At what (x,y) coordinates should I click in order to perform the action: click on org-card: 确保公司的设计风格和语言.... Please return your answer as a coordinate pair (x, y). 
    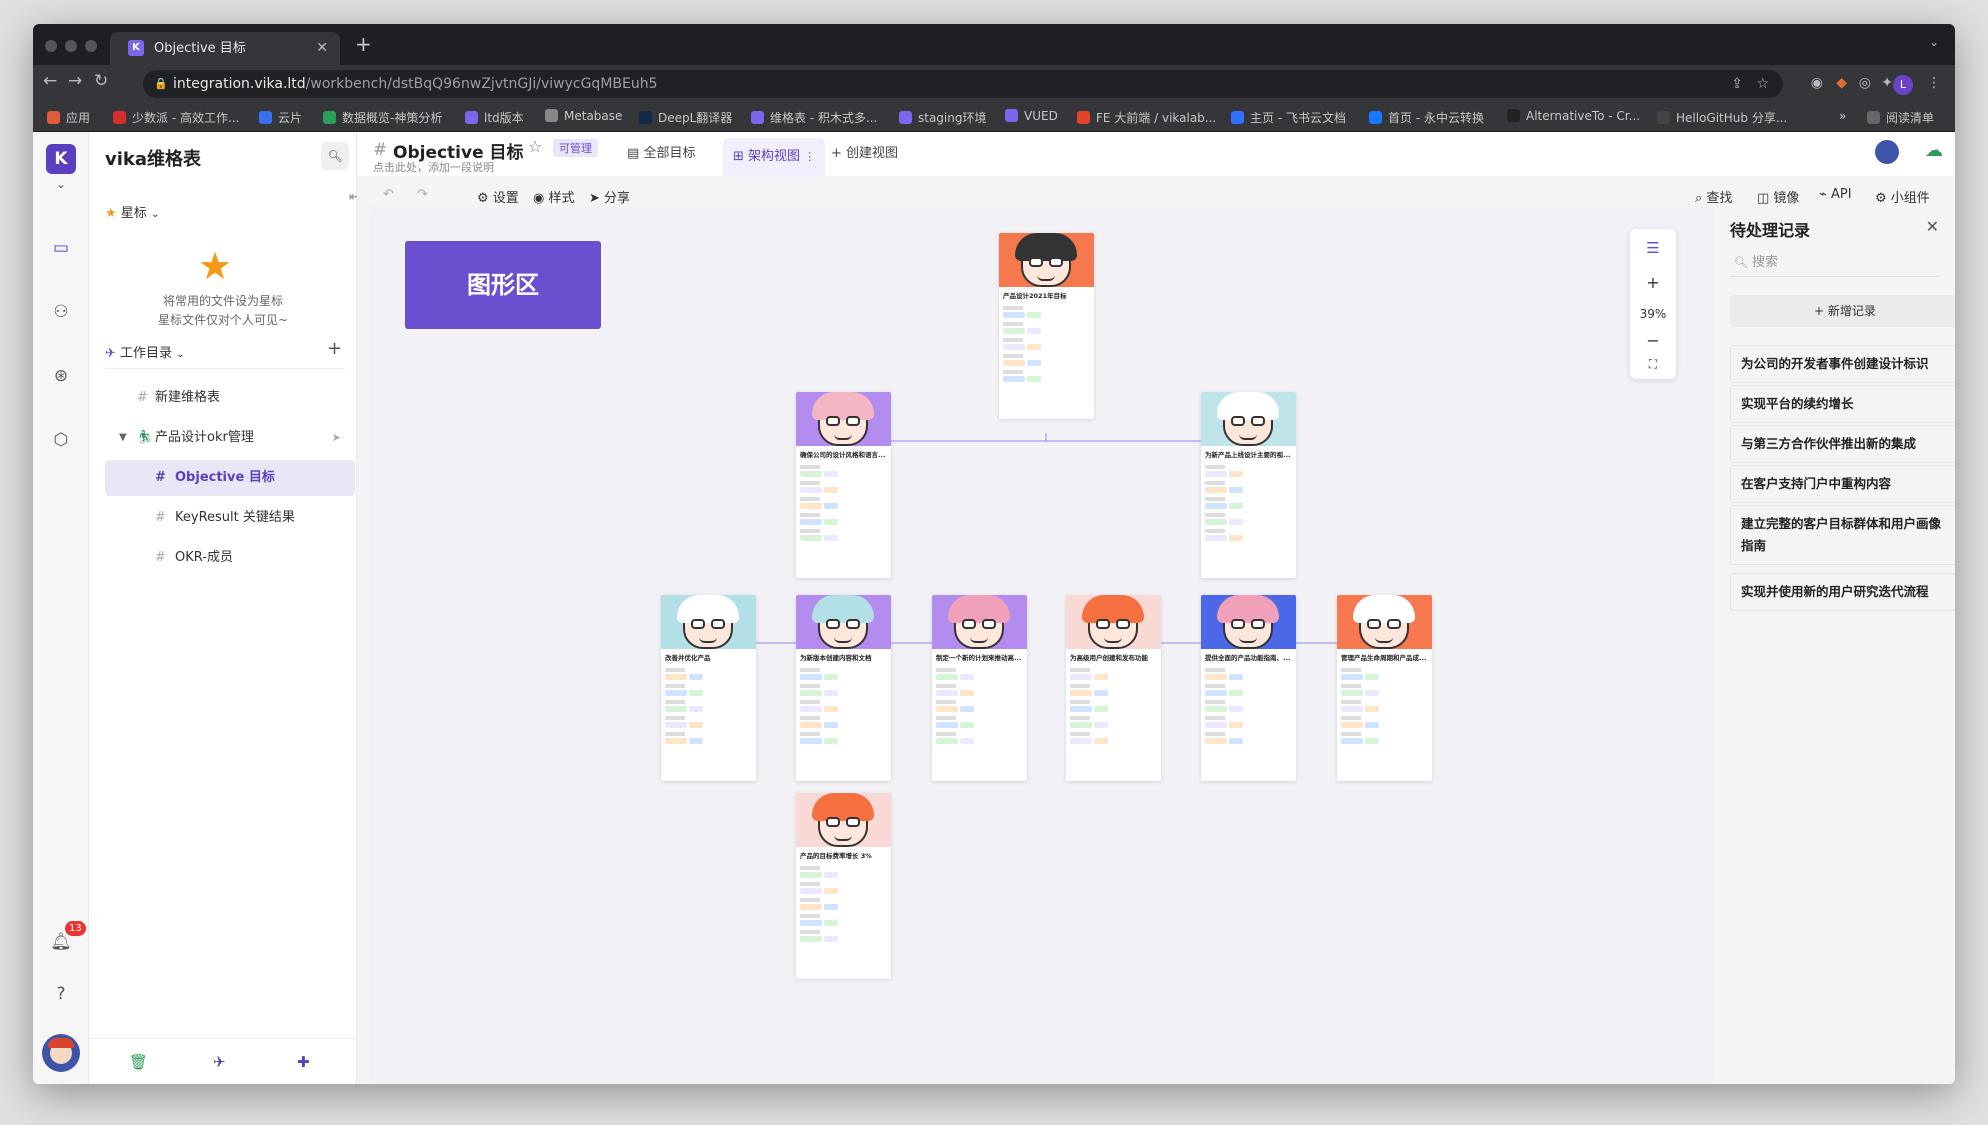
    Looking at the image, I should click on (843, 485).